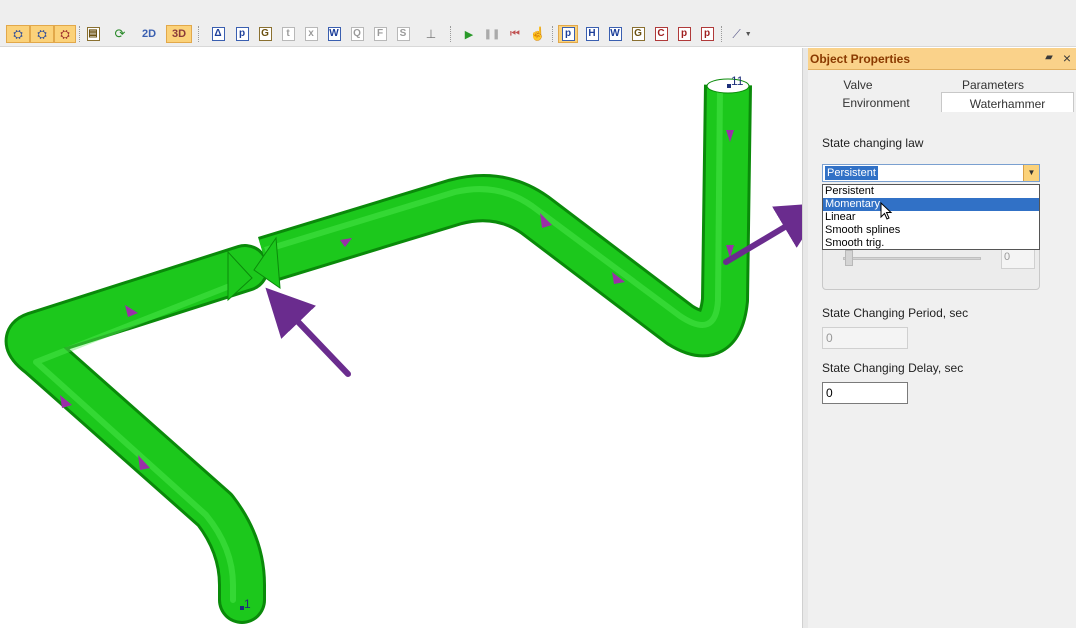 The width and height of the screenshot is (1076, 628). I want to click on show-velocity-button: W, so click(334, 34).